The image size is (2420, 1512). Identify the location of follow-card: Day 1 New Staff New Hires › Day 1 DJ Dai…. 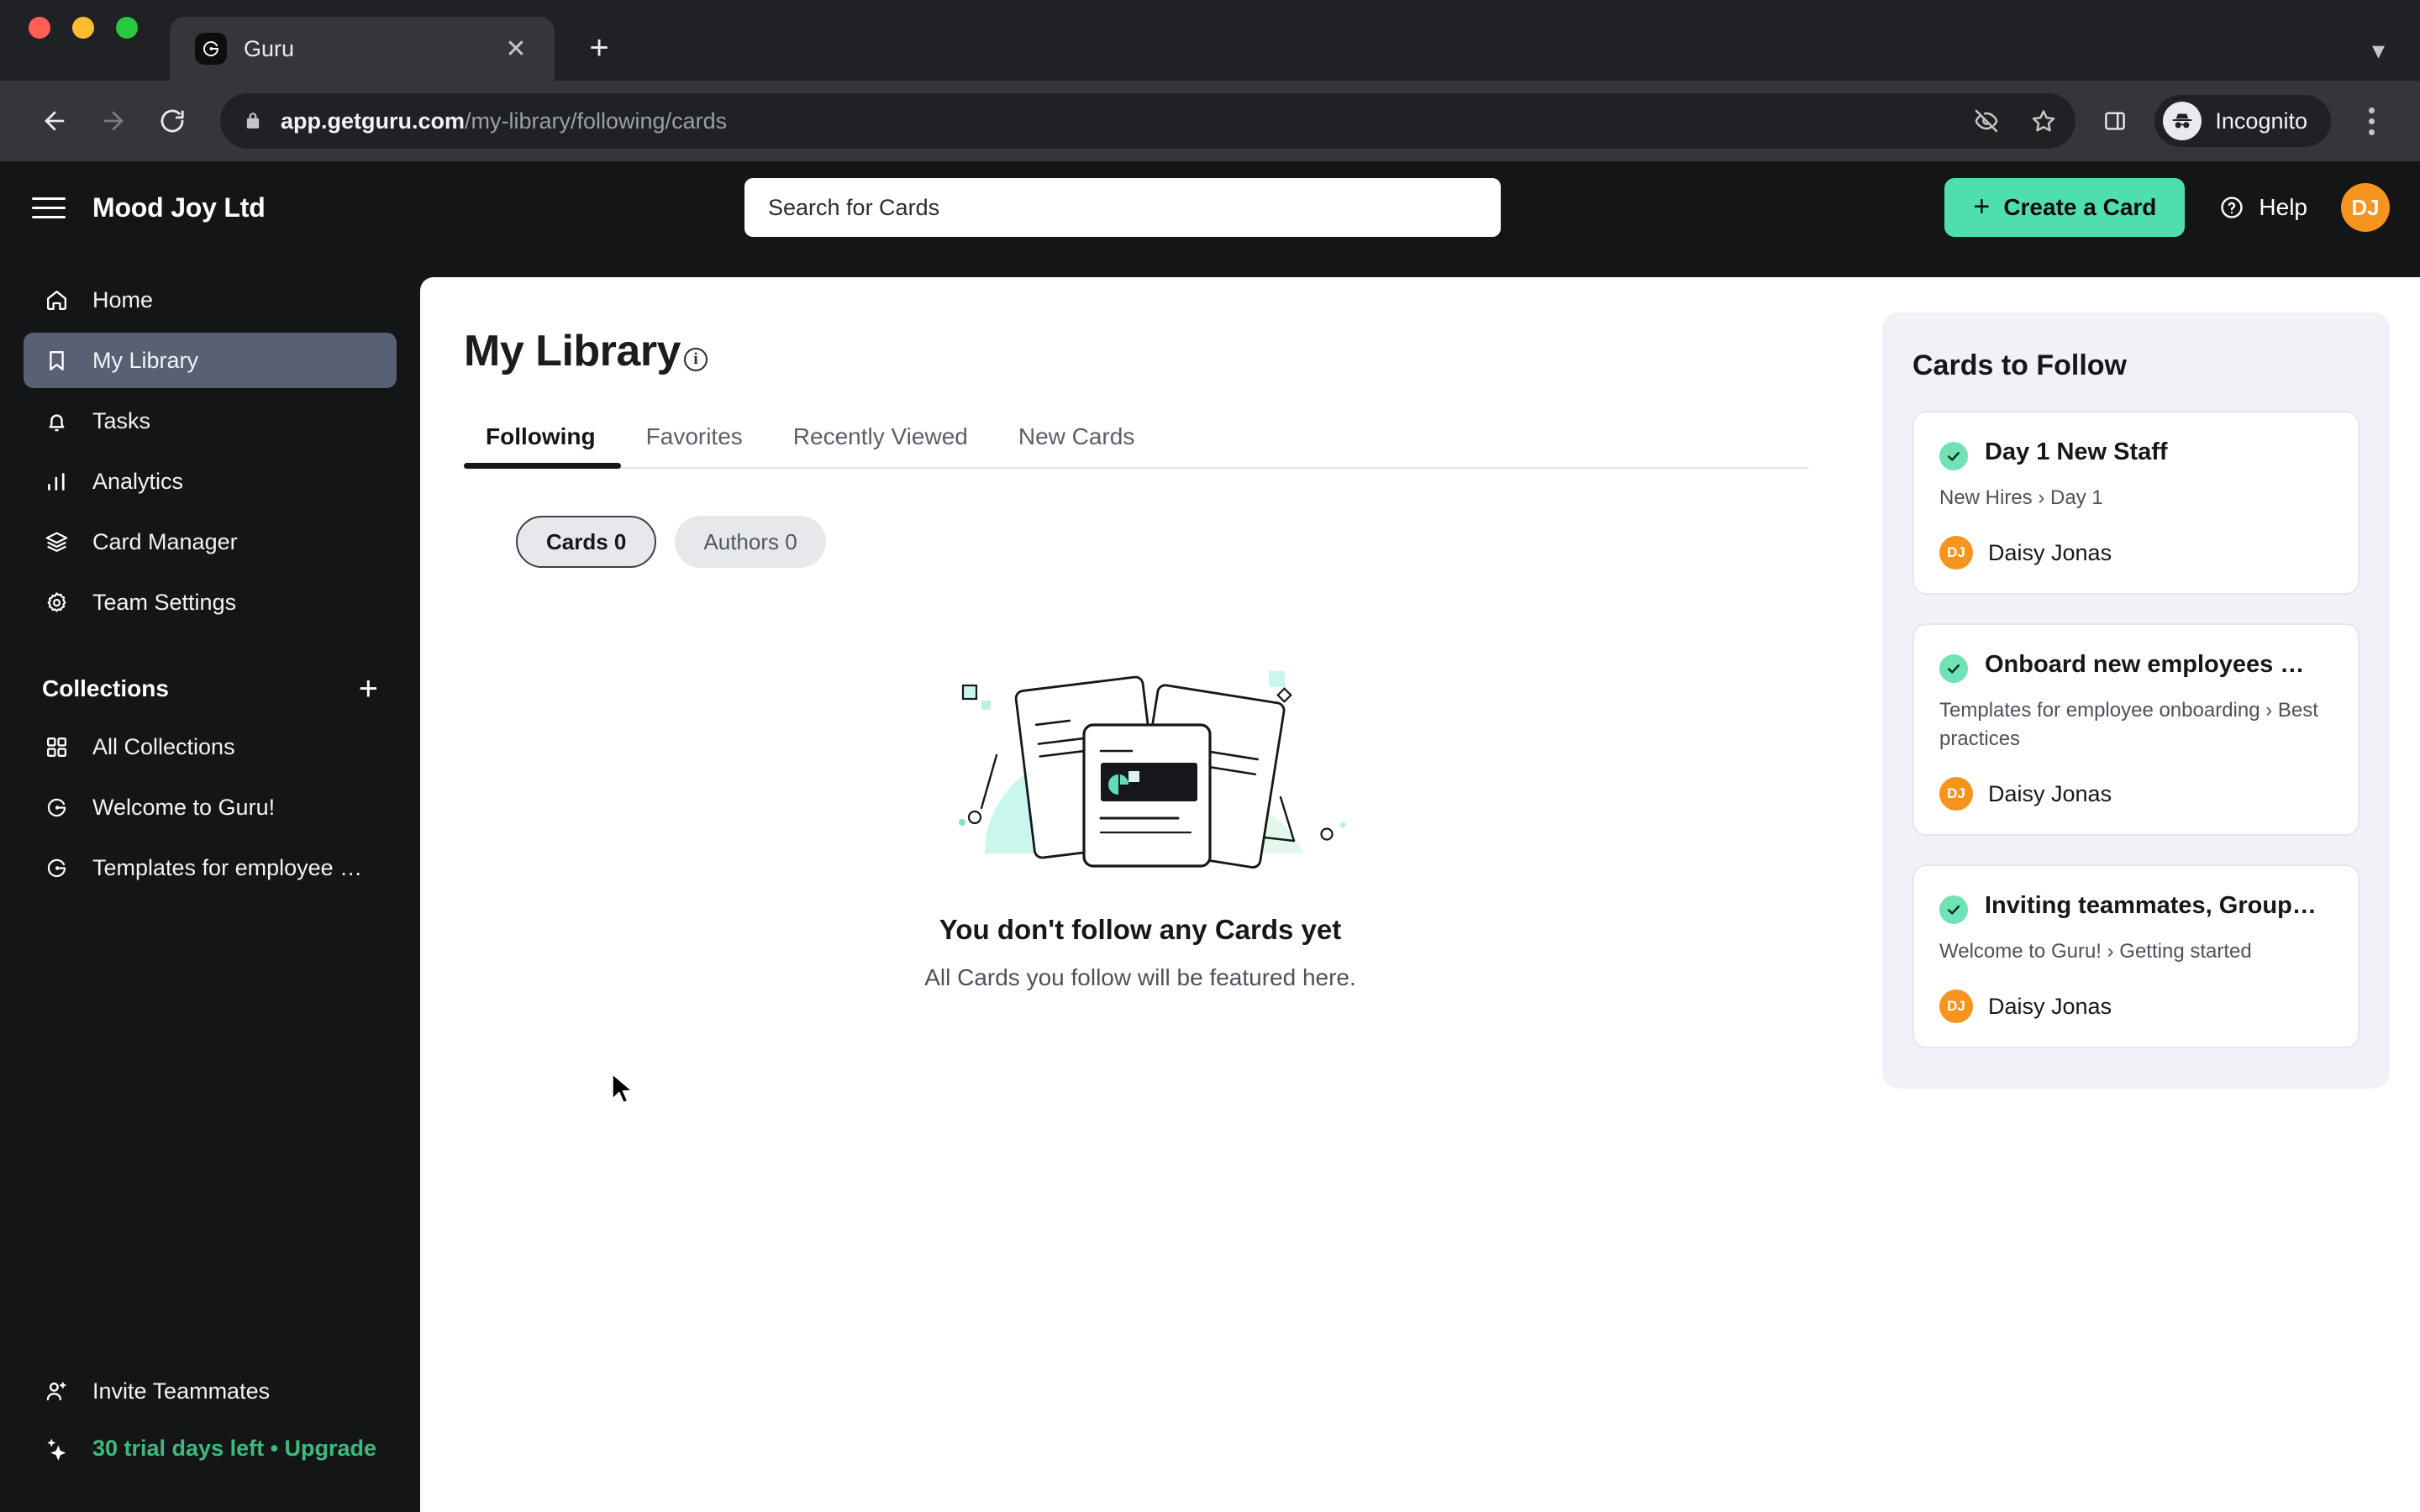
(2136, 503).